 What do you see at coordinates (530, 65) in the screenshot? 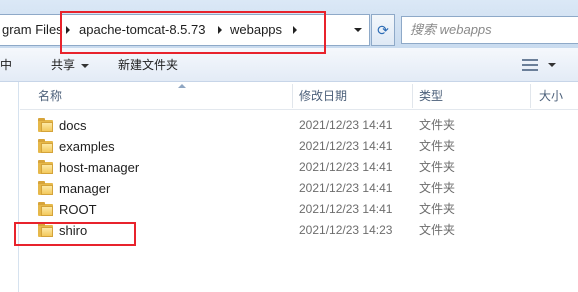
I see `view-list-icon` at bounding box center [530, 65].